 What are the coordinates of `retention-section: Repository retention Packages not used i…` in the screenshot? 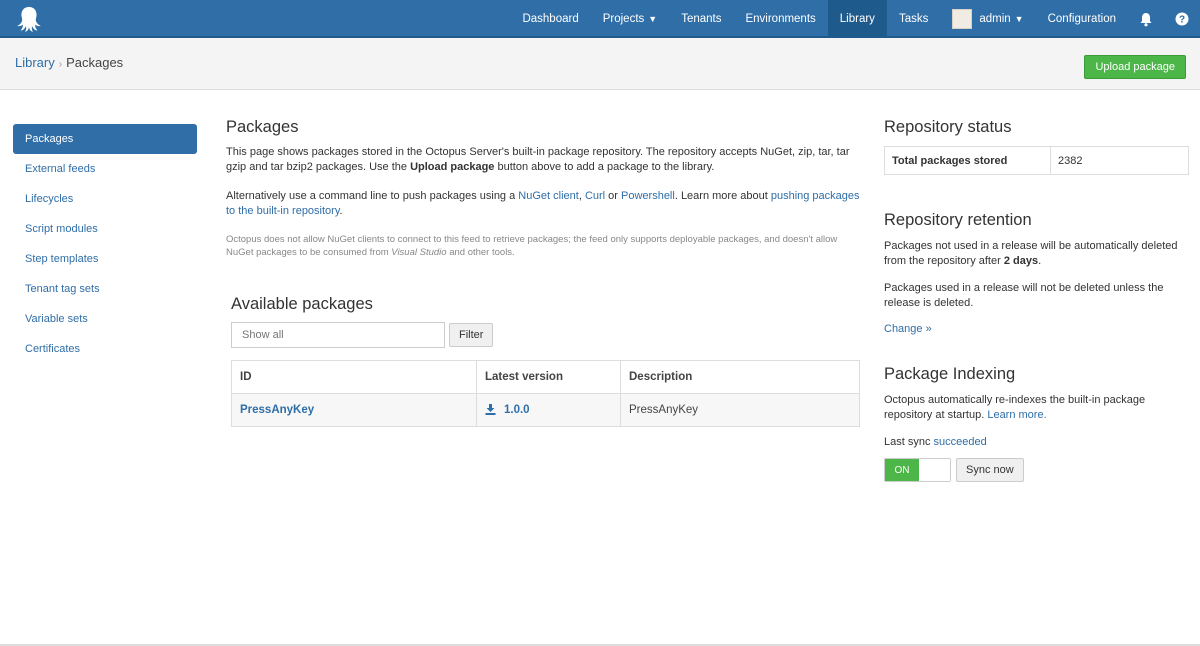 It's located at (1037, 273).